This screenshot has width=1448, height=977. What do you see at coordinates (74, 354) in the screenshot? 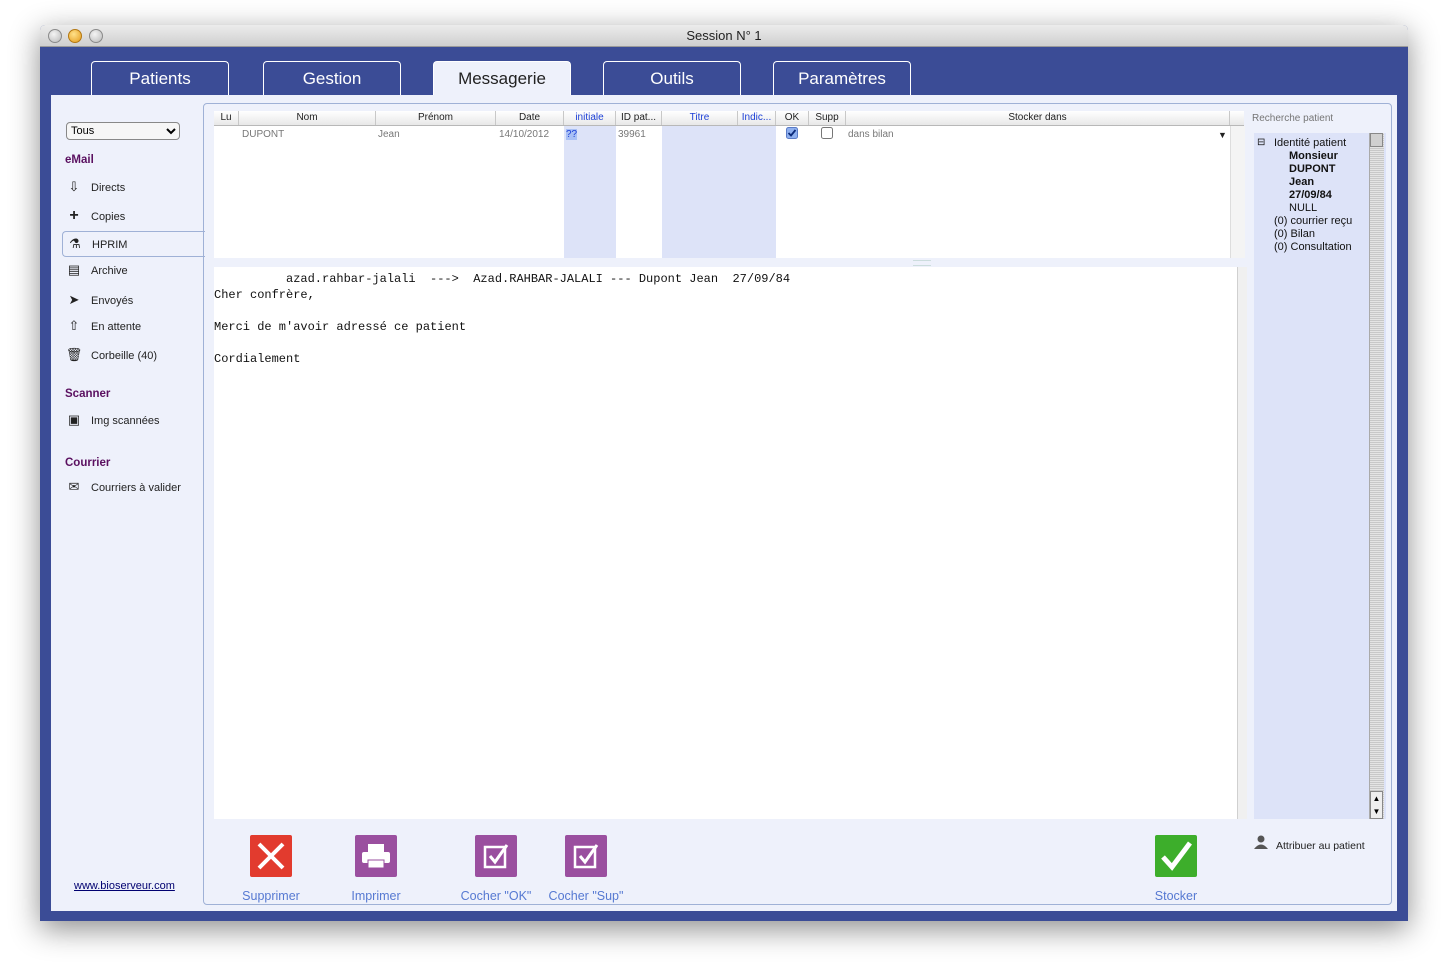
I see `trash-icon: 🗑` at bounding box center [74, 354].